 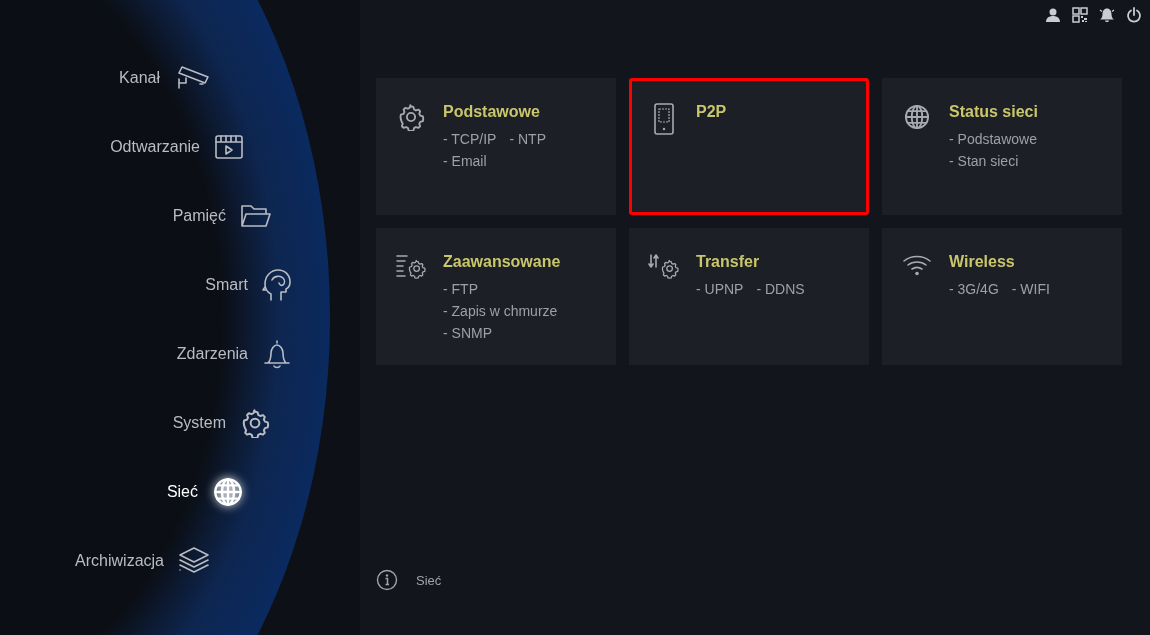 I want to click on settings-tile: Podstawowe - TCP/IP - NTP - Email, so click(x=496, y=146).